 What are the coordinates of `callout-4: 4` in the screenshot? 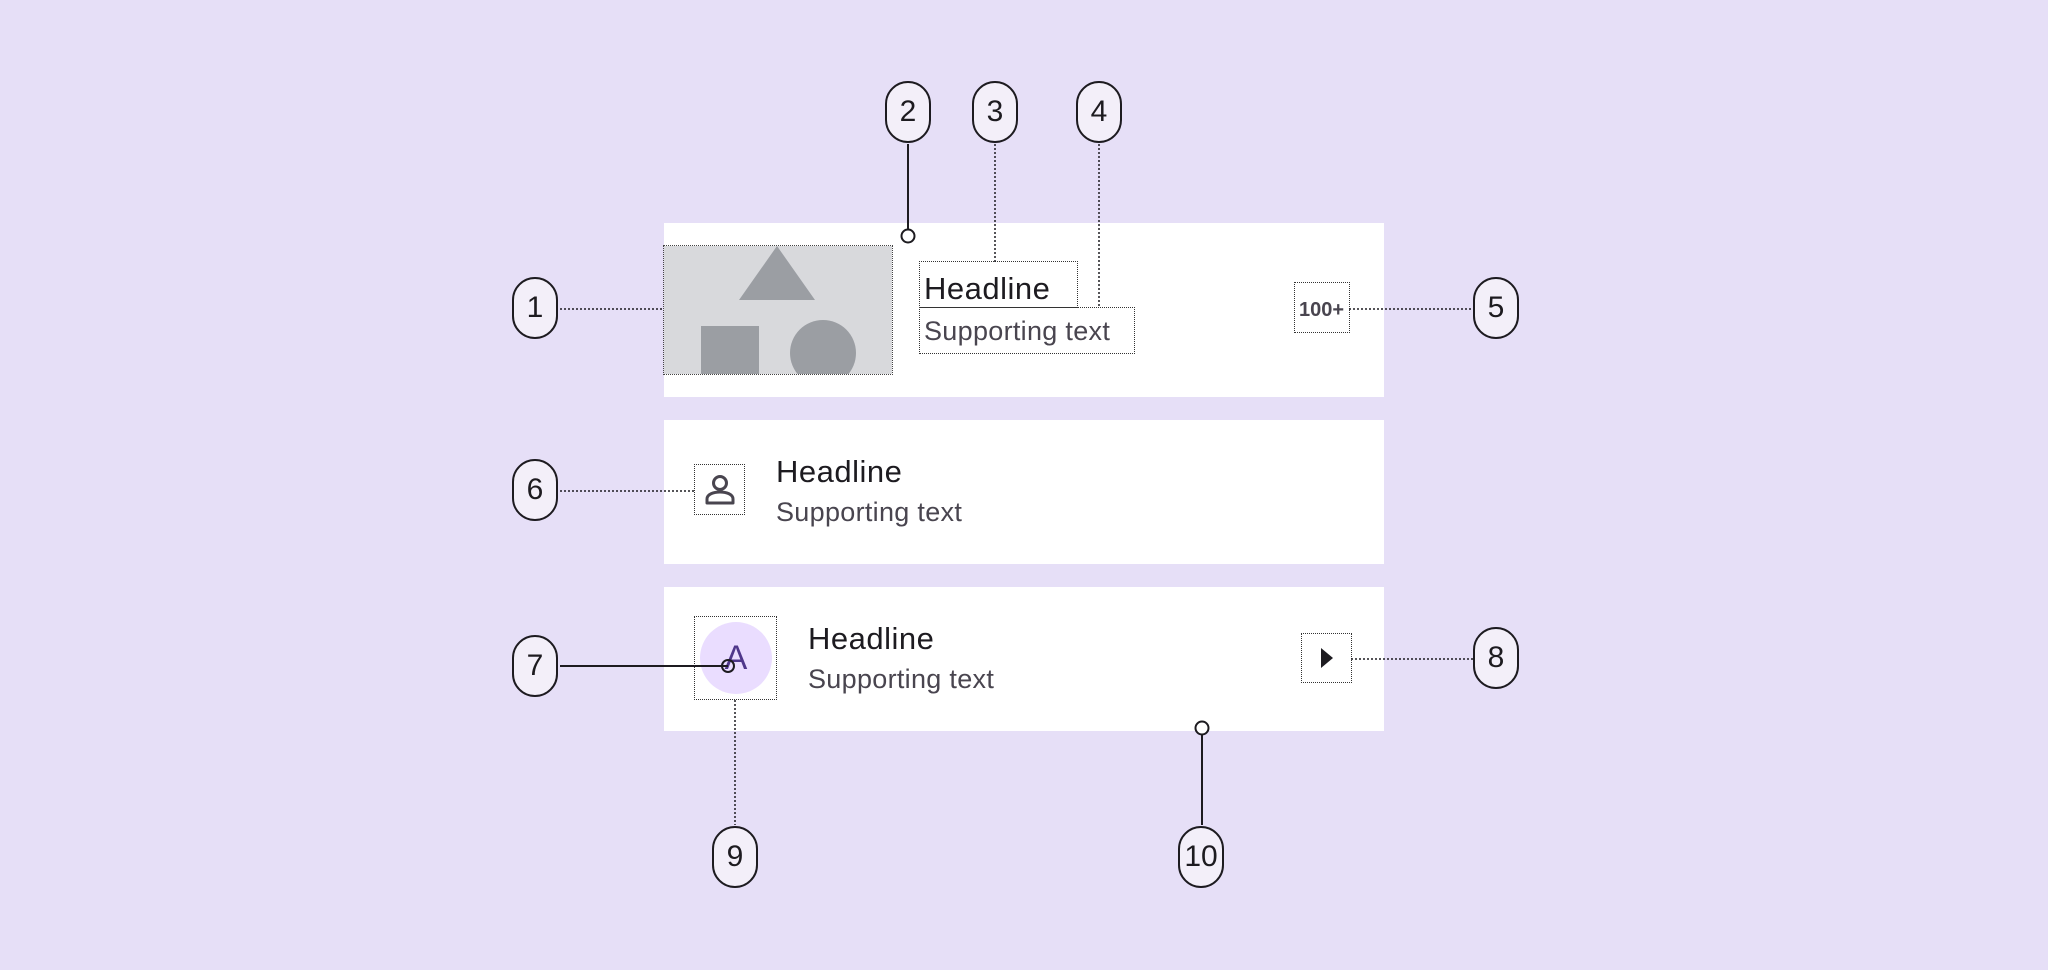 It's located at (1099, 112).